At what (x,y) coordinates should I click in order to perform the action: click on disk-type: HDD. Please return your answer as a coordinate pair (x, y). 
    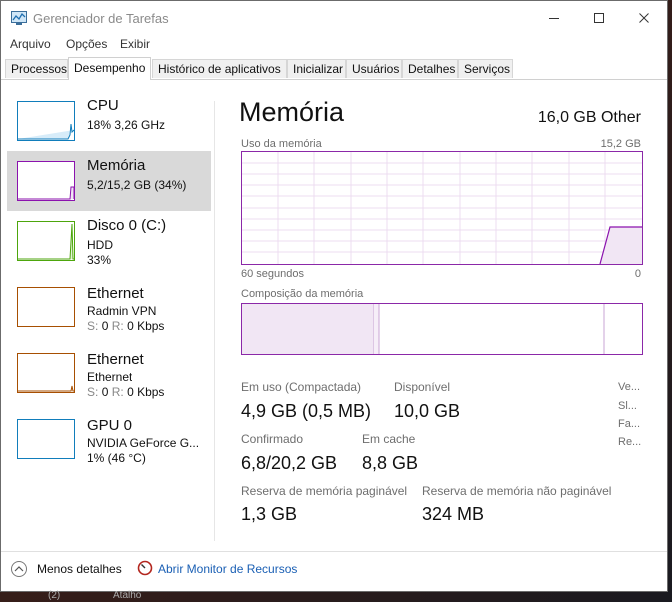
    Looking at the image, I should click on (100, 245).